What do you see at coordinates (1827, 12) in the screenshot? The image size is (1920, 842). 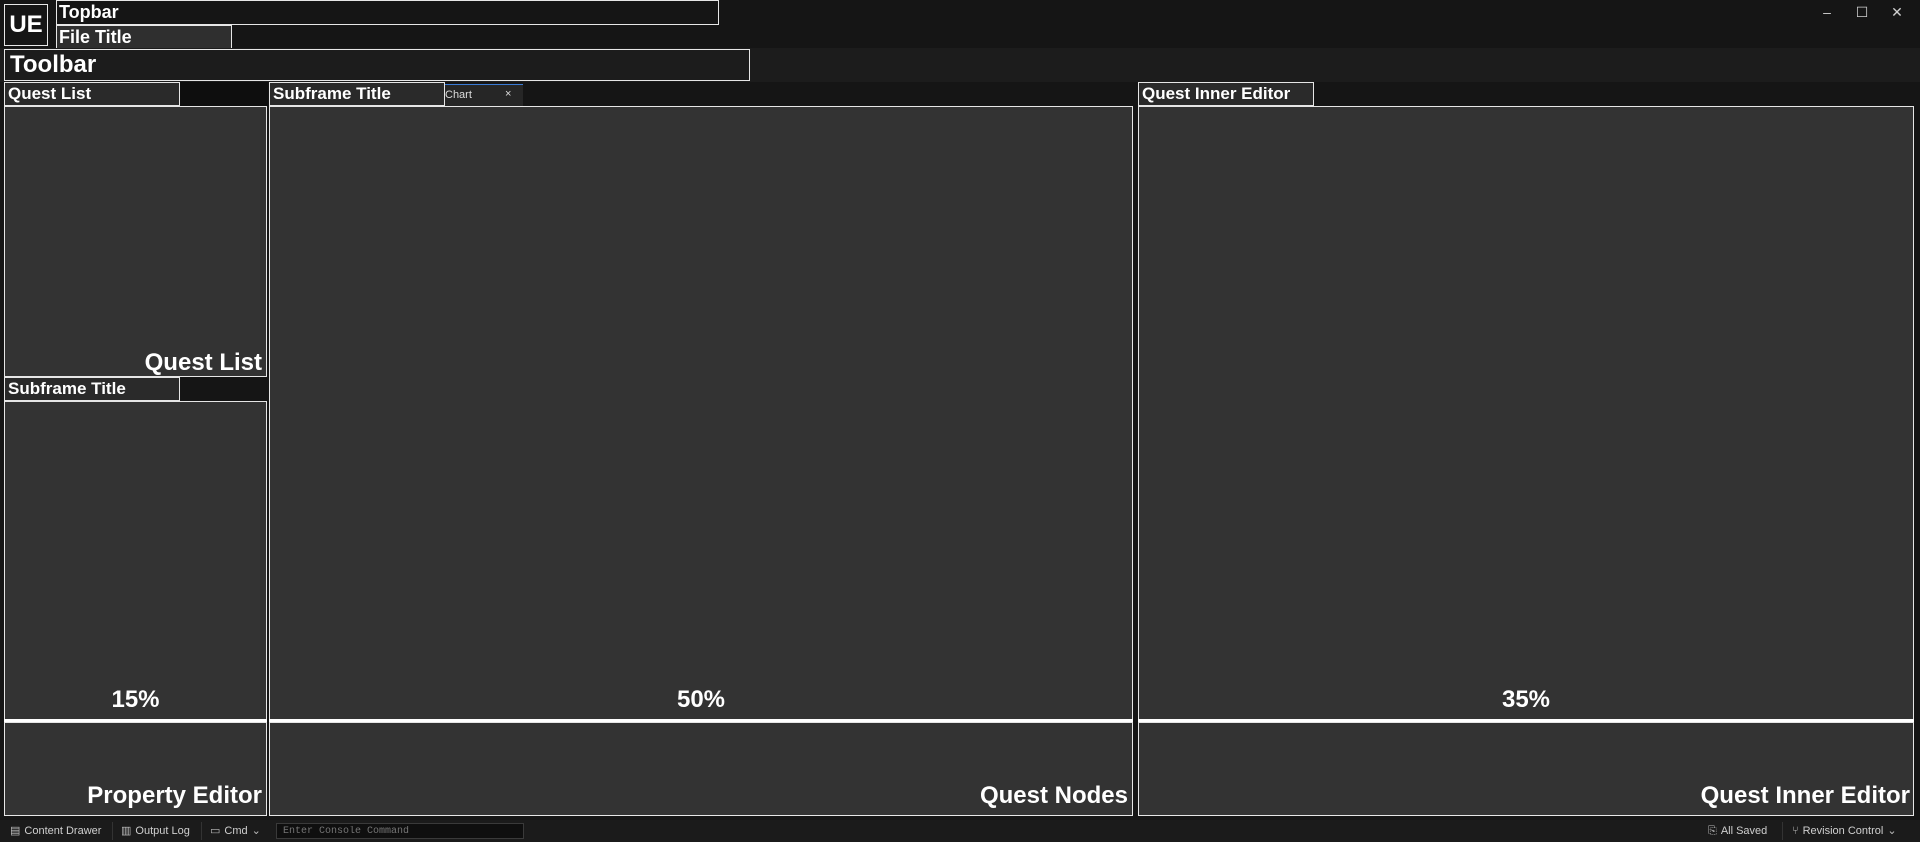 I see `minimize-button: –` at bounding box center [1827, 12].